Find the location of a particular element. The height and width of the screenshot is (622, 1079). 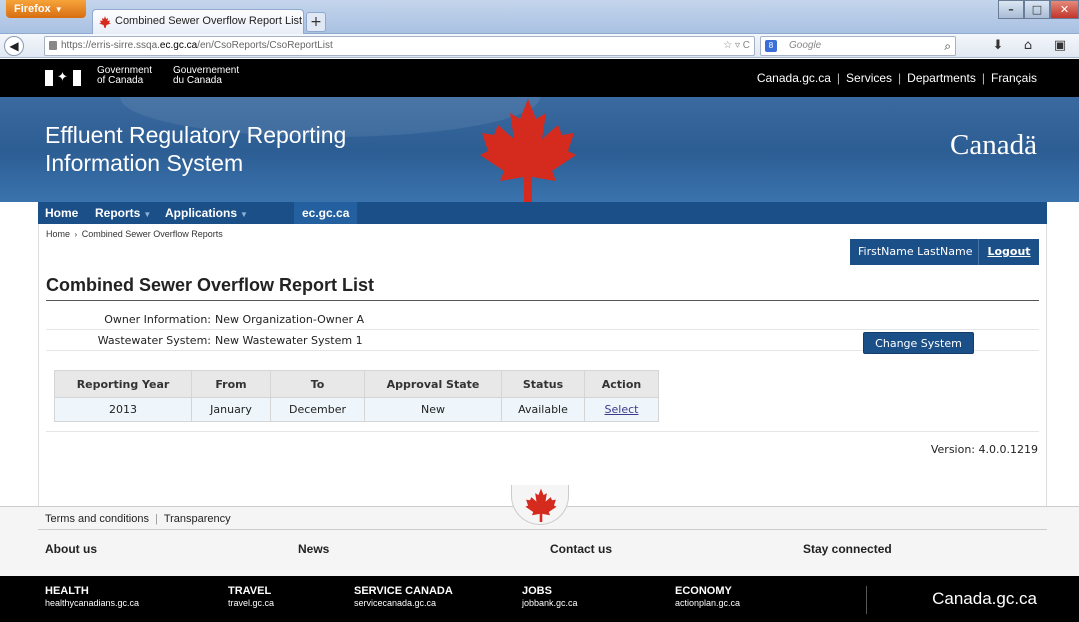

footer-link-service-canada: SERVICE CANADA servicecanada.gc.ca is located at coordinates (403, 597).